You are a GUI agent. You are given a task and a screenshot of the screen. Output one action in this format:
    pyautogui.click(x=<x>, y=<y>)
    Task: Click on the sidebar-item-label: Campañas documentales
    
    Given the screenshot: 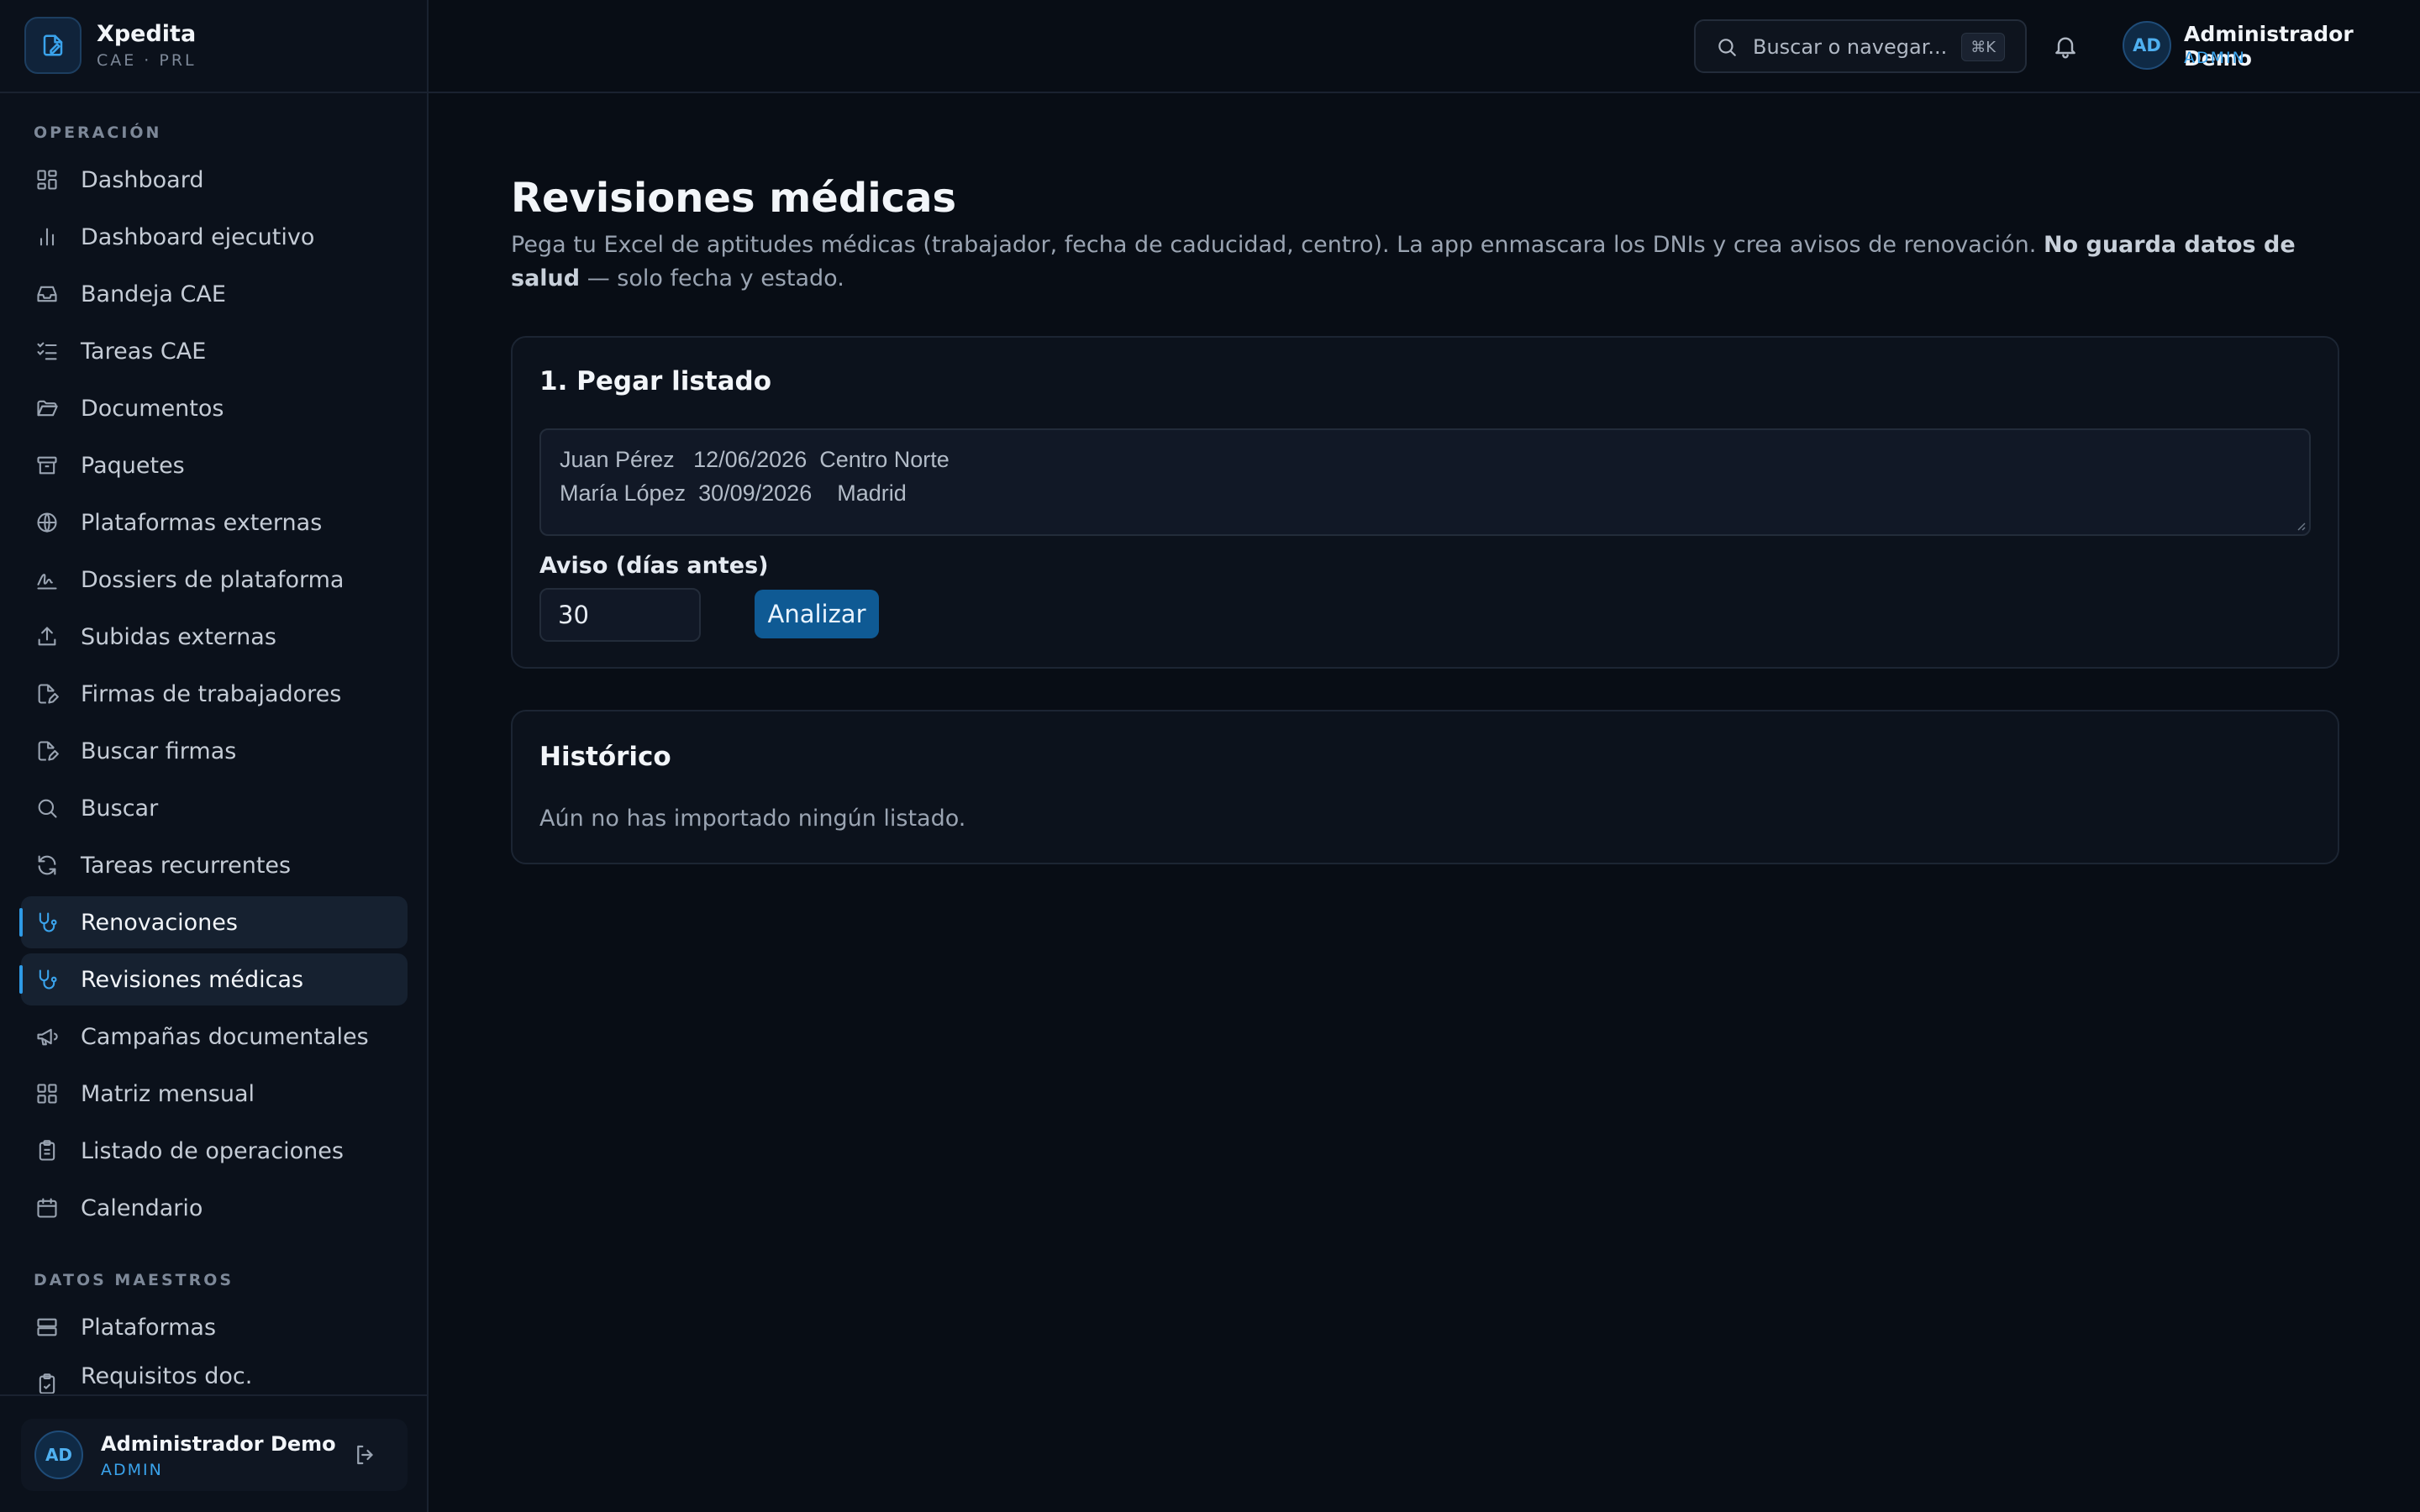 What is the action you would take?
    pyautogui.click(x=225, y=1036)
    